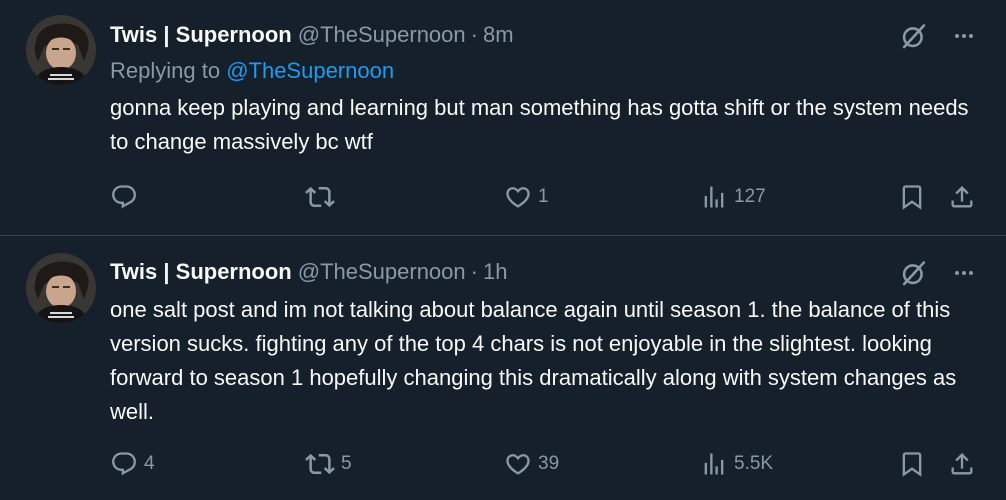  I want to click on tweet-actions: 1 127, so click(503, 197).